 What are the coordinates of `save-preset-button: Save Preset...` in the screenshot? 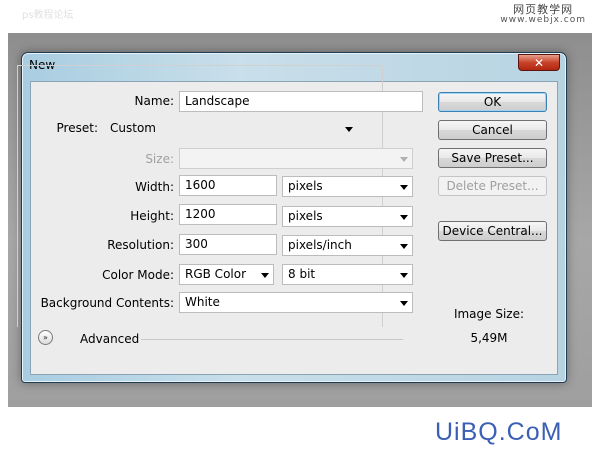 It's located at (492, 158).